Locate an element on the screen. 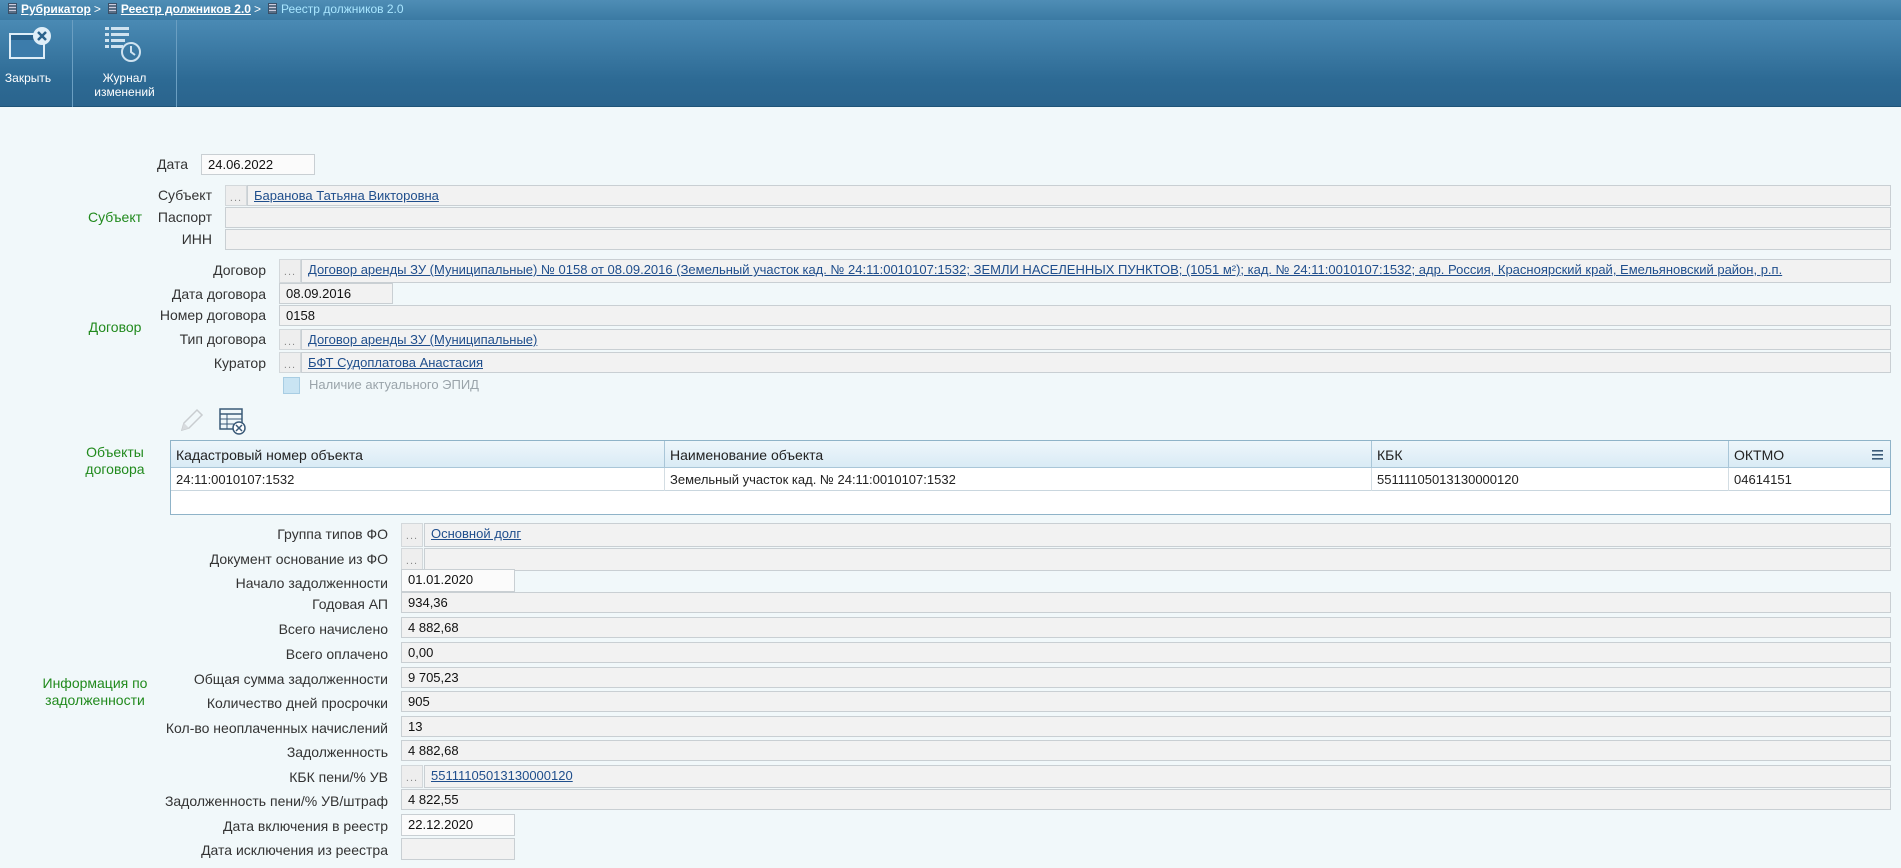 This screenshot has height=868, width=1901. total-debt-field: 9 705,23 is located at coordinates (1146, 677).